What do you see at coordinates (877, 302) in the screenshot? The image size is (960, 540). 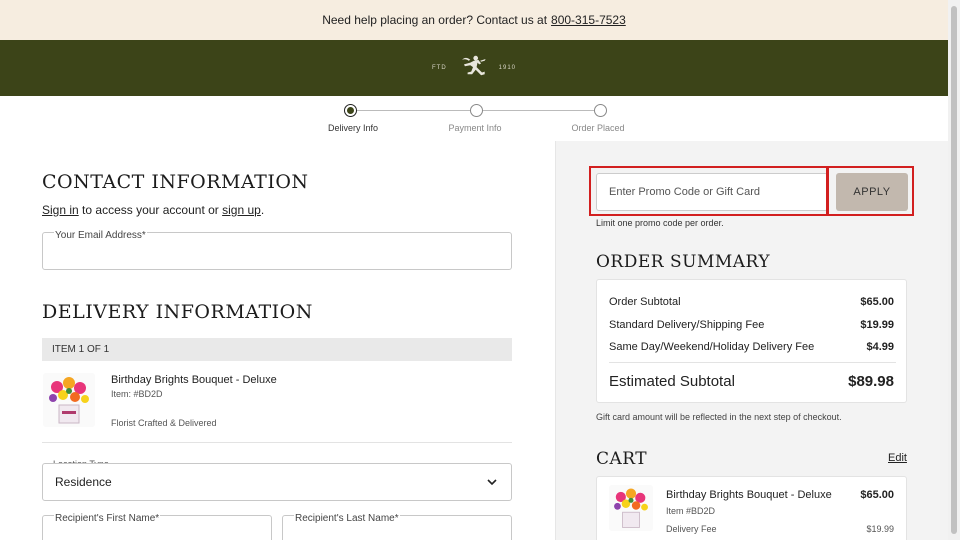 I see `summary-row-value: $65.00` at bounding box center [877, 302].